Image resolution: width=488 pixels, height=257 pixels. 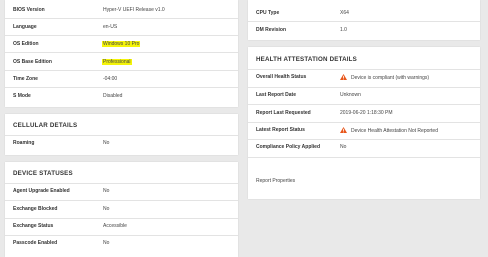 What do you see at coordinates (268, 13) in the screenshot?
I see `detail-label: CPU Type` at bounding box center [268, 13].